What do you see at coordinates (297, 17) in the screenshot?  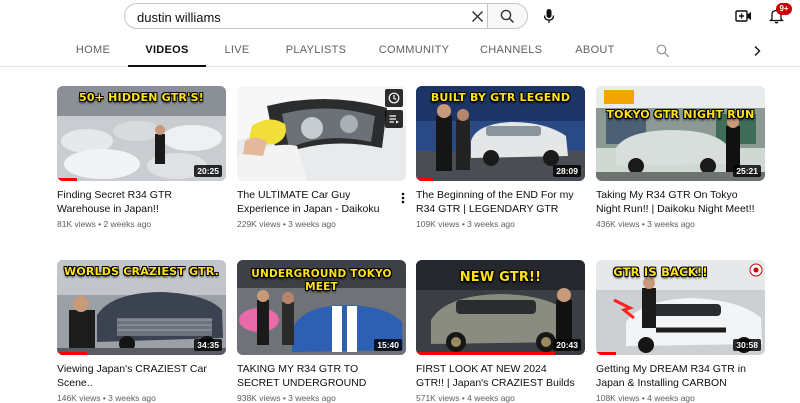 I see `search-input` at bounding box center [297, 17].